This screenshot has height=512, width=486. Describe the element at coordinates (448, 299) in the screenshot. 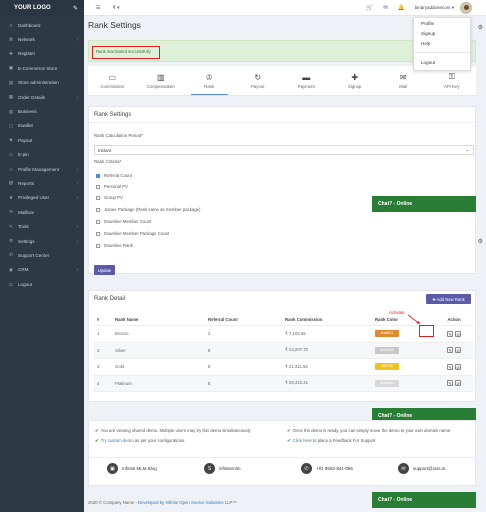

I see `add-rank-button: ✚ Add New Rank` at that location.